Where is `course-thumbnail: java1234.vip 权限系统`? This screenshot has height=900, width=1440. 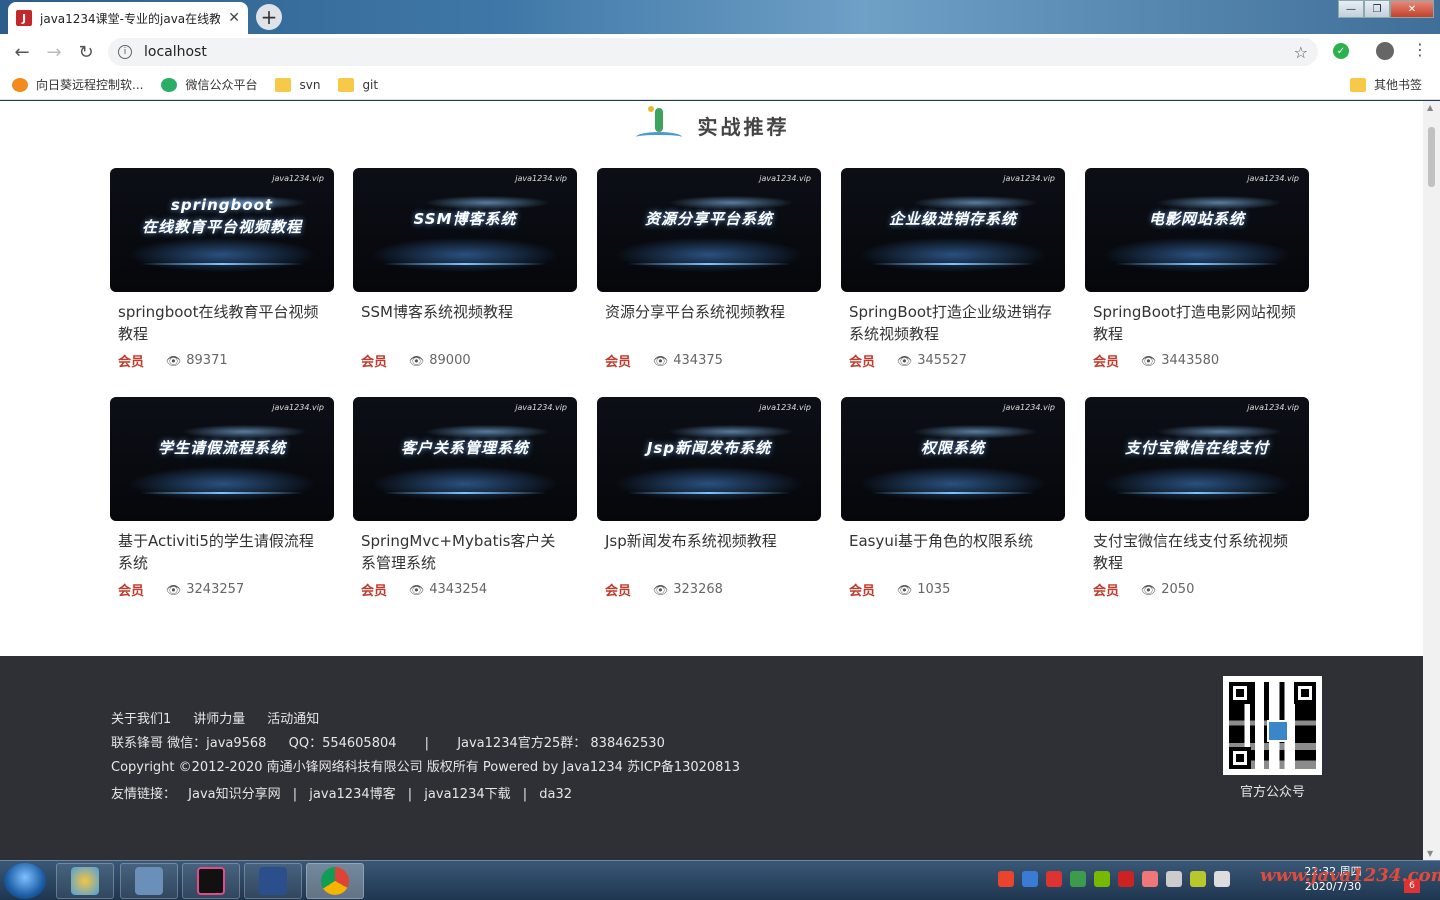 course-thumbnail: java1234.vip 权限系统 is located at coordinates (953, 459).